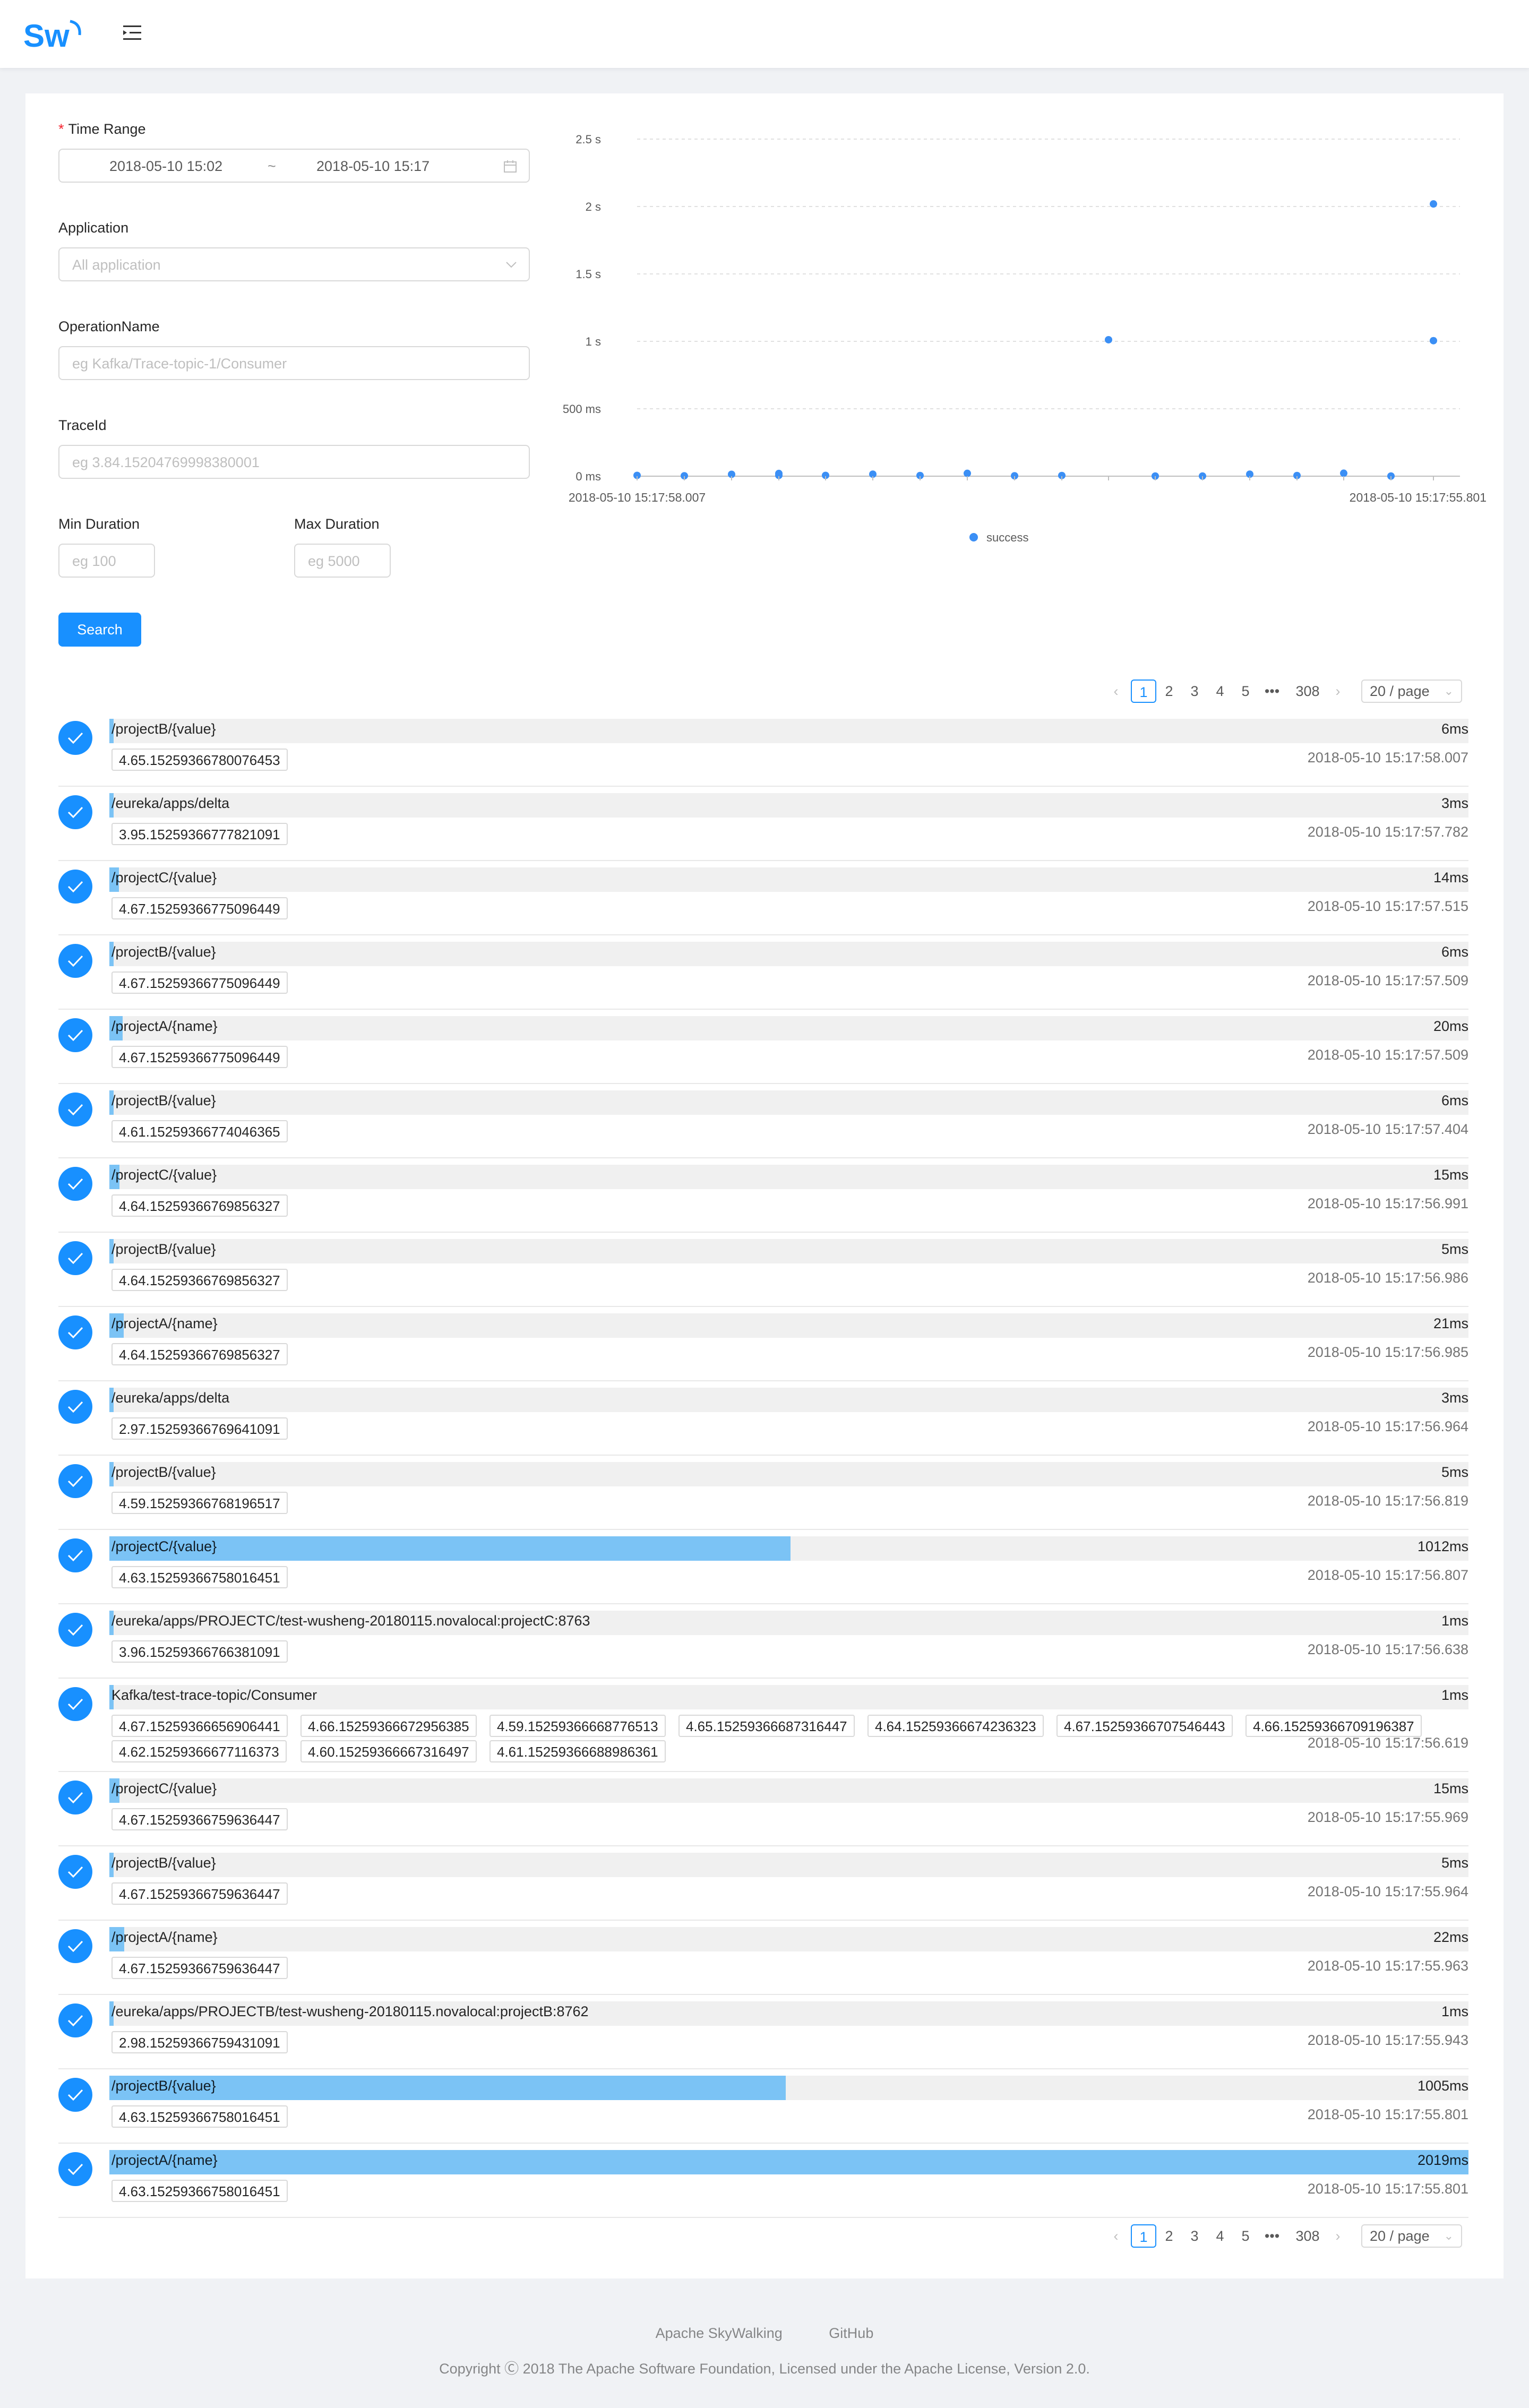 The width and height of the screenshot is (1529, 2408). What do you see at coordinates (1338, 691) in the screenshot?
I see `pager-top-next-icon: ›` at bounding box center [1338, 691].